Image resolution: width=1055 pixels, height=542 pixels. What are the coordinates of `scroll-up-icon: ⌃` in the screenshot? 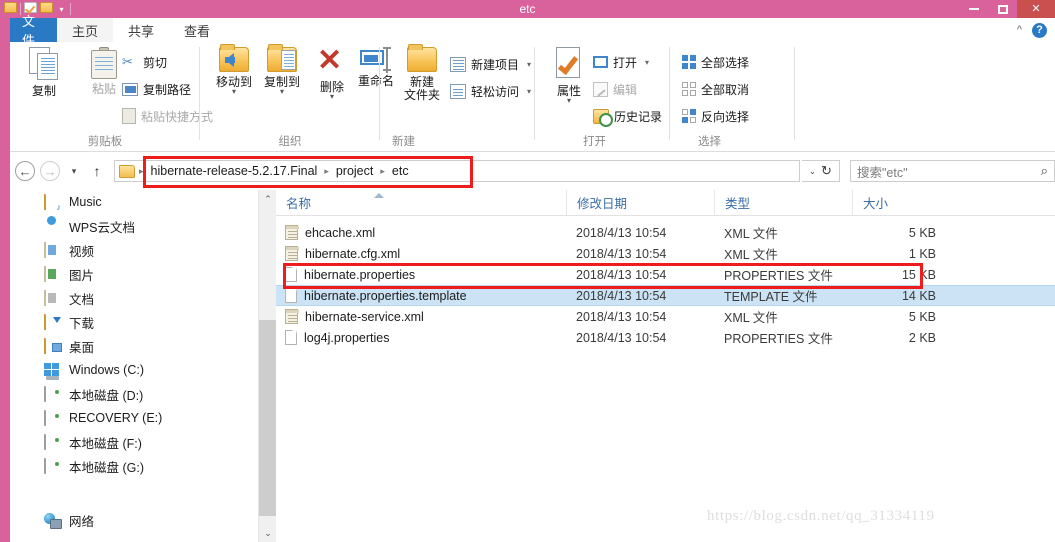 It's located at (268, 199).